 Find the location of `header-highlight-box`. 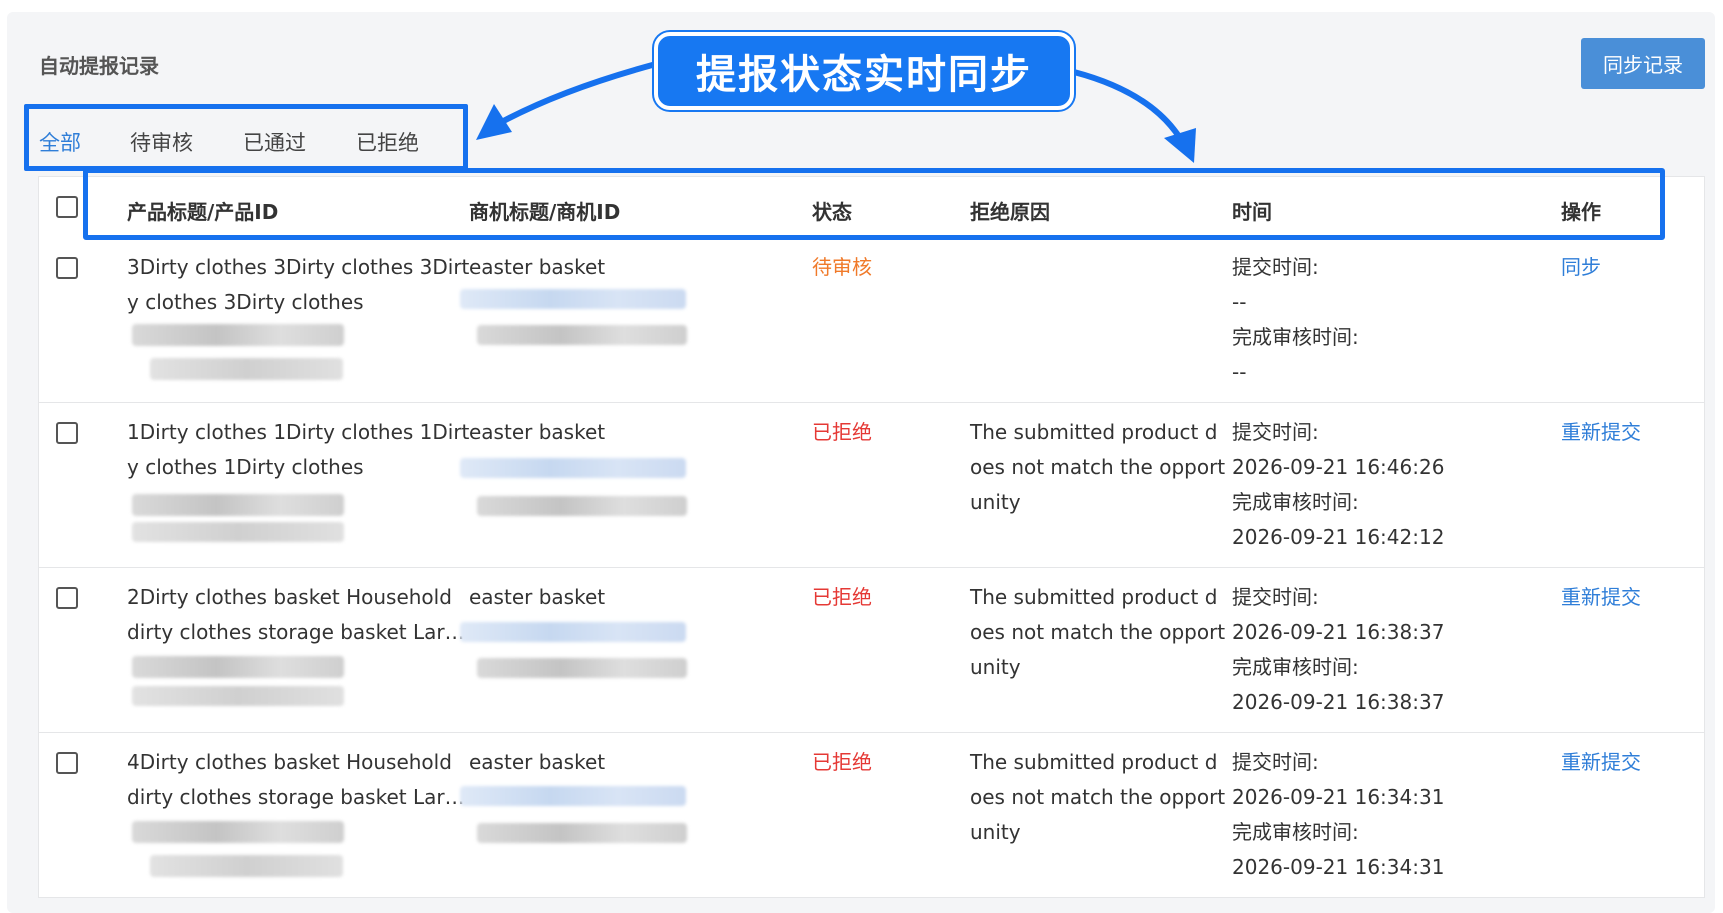

header-highlight-box is located at coordinates (874, 204).